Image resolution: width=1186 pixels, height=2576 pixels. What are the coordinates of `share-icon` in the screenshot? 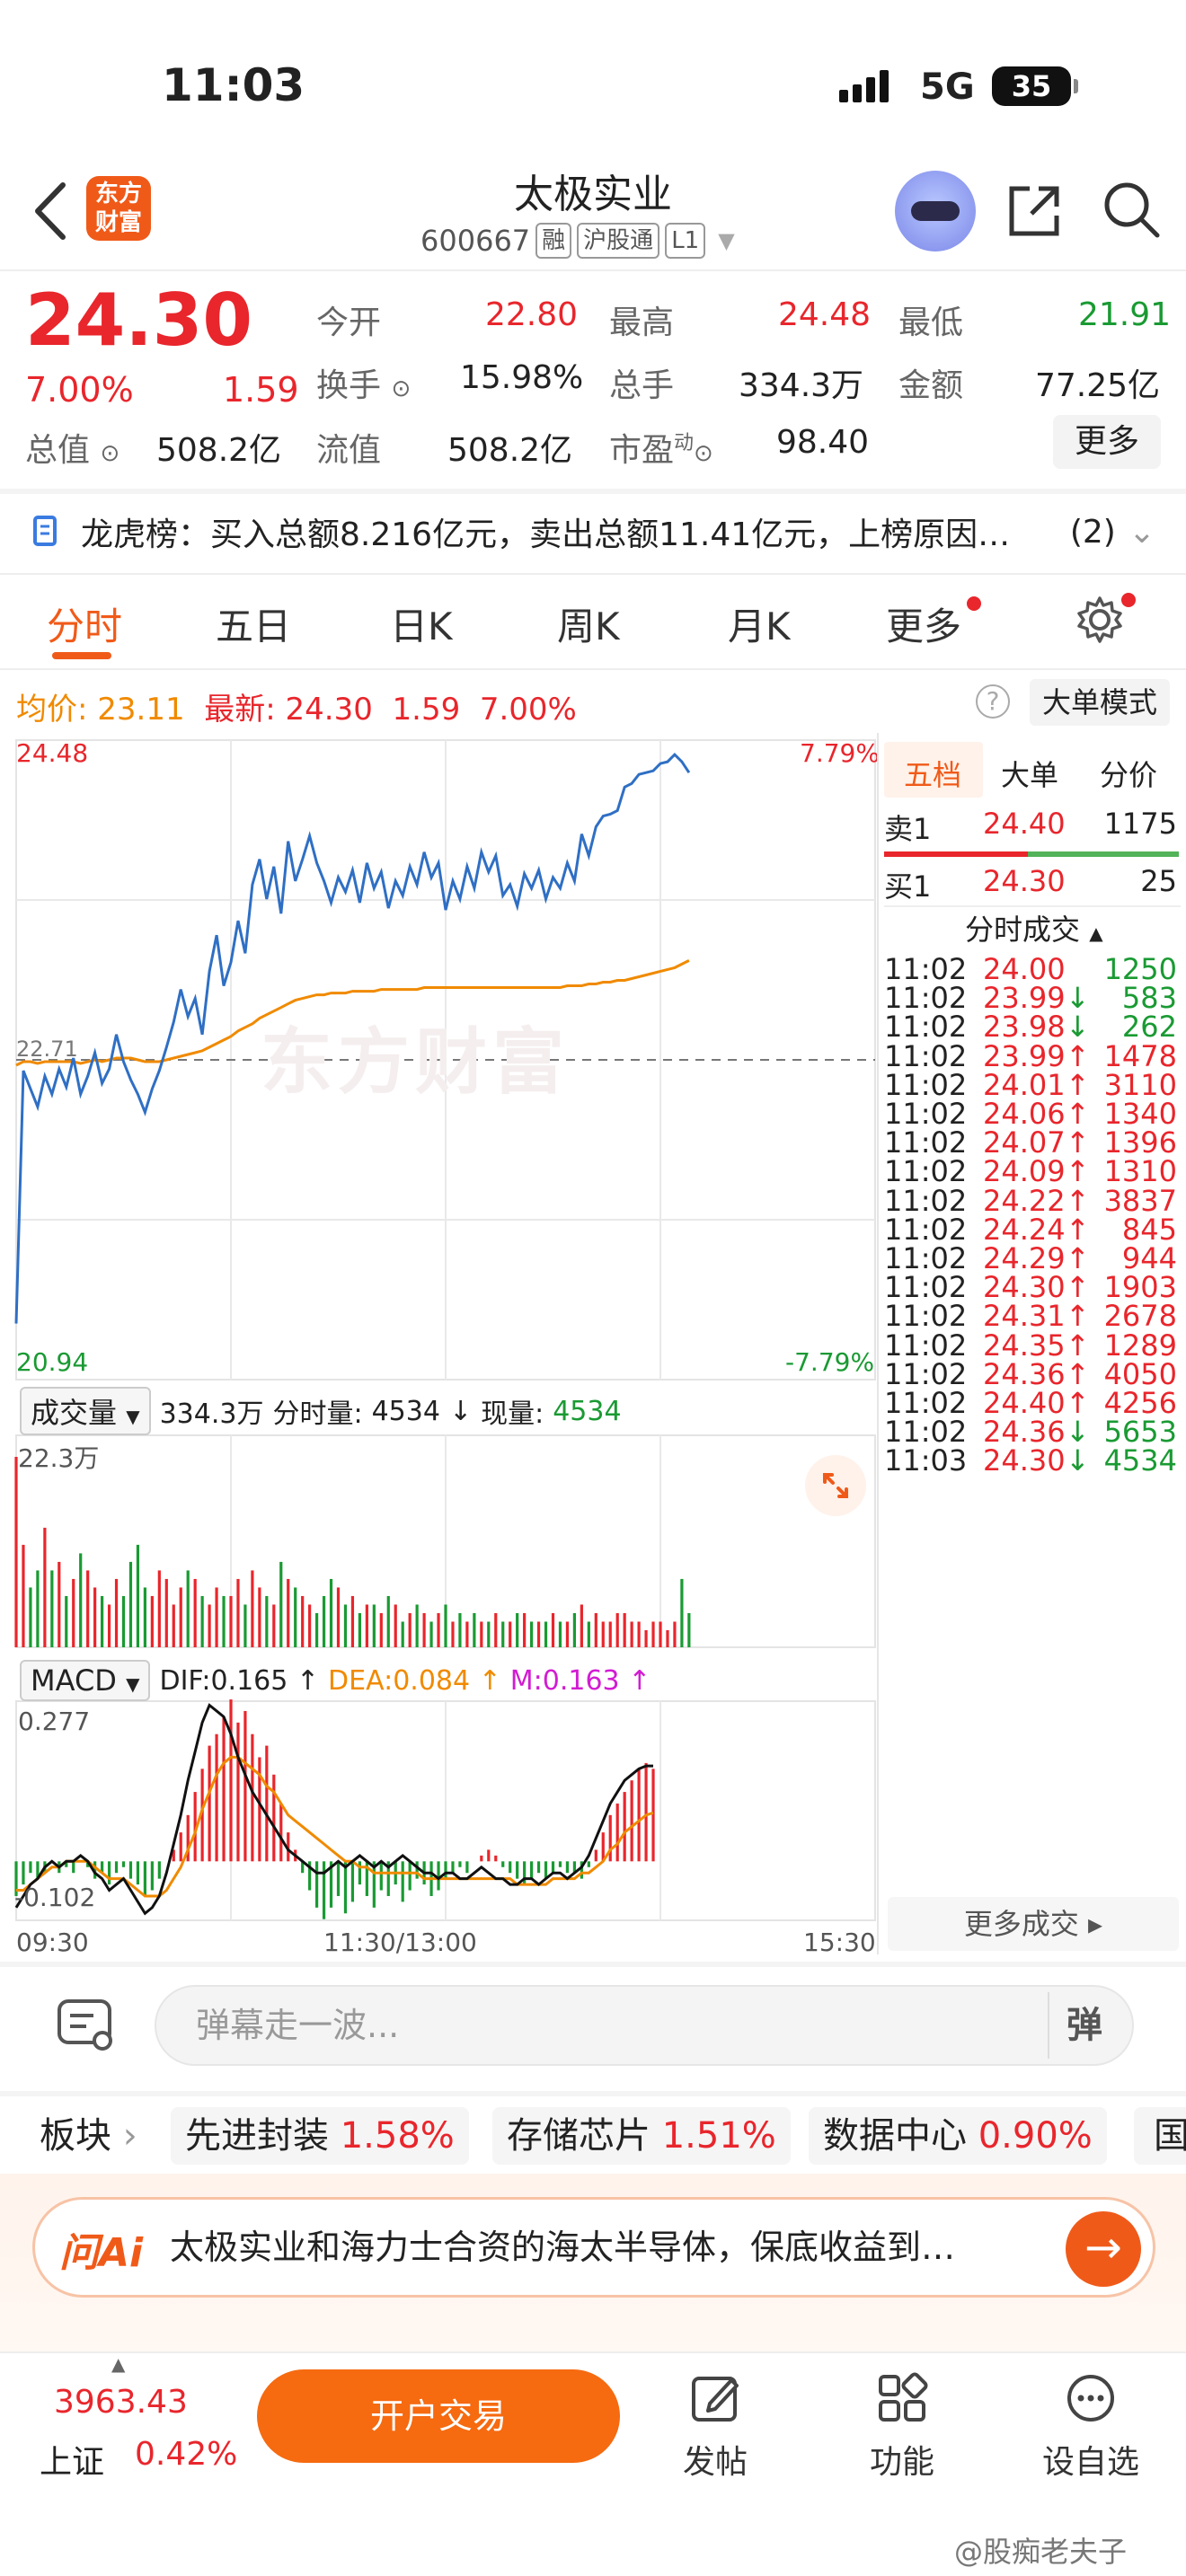 It's located at (1034, 211).